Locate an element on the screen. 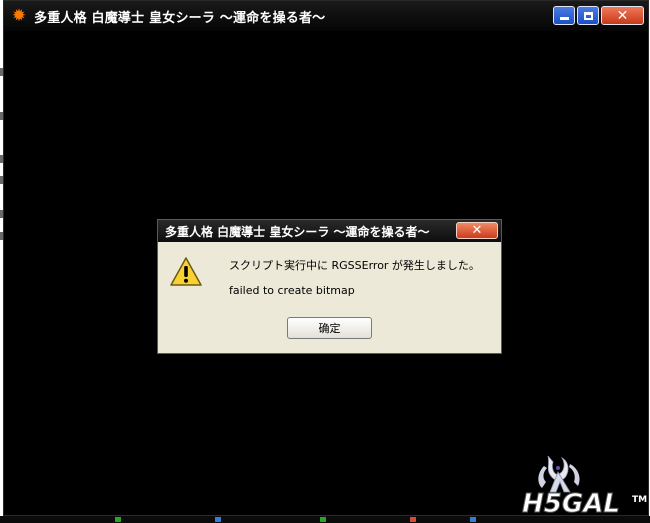 This screenshot has width=650, height=523. minimize-button is located at coordinates (564, 15).